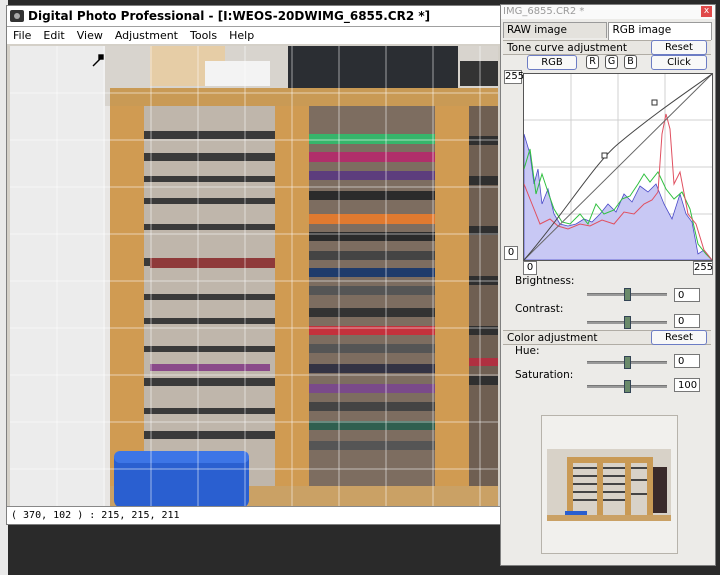  I want to click on histogram-plot, so click(618, 167).